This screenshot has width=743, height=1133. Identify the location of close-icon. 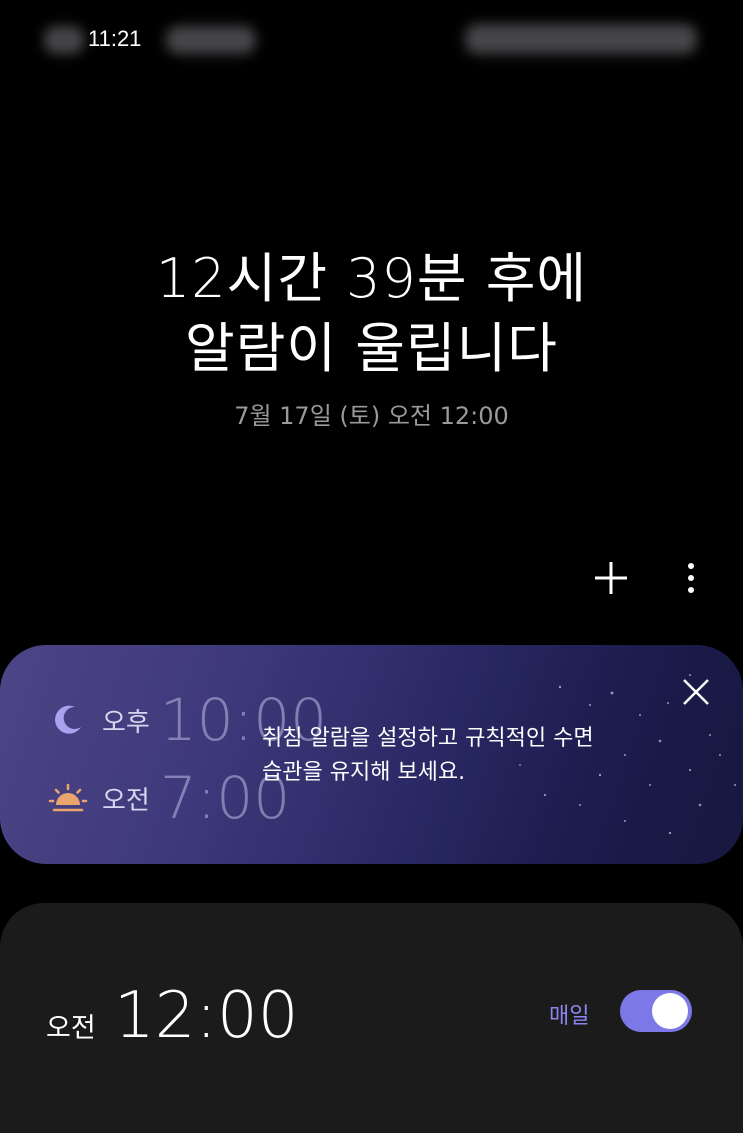
(696, 692).